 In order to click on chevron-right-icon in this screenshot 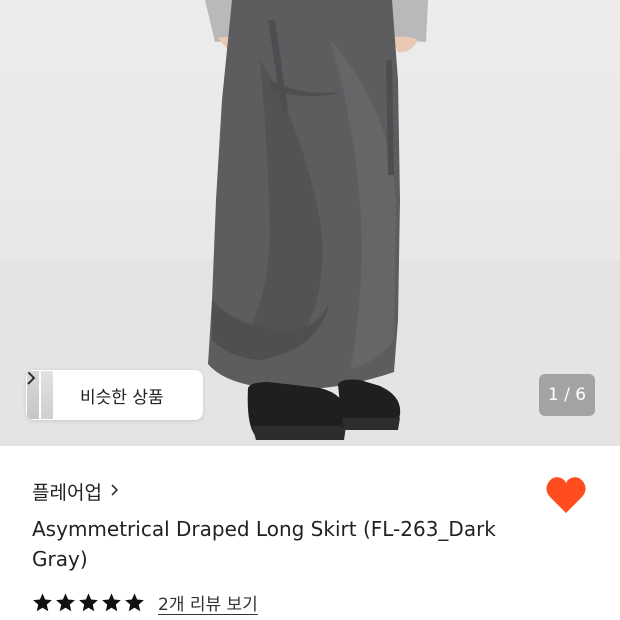, I will do `click(114, 491)`.